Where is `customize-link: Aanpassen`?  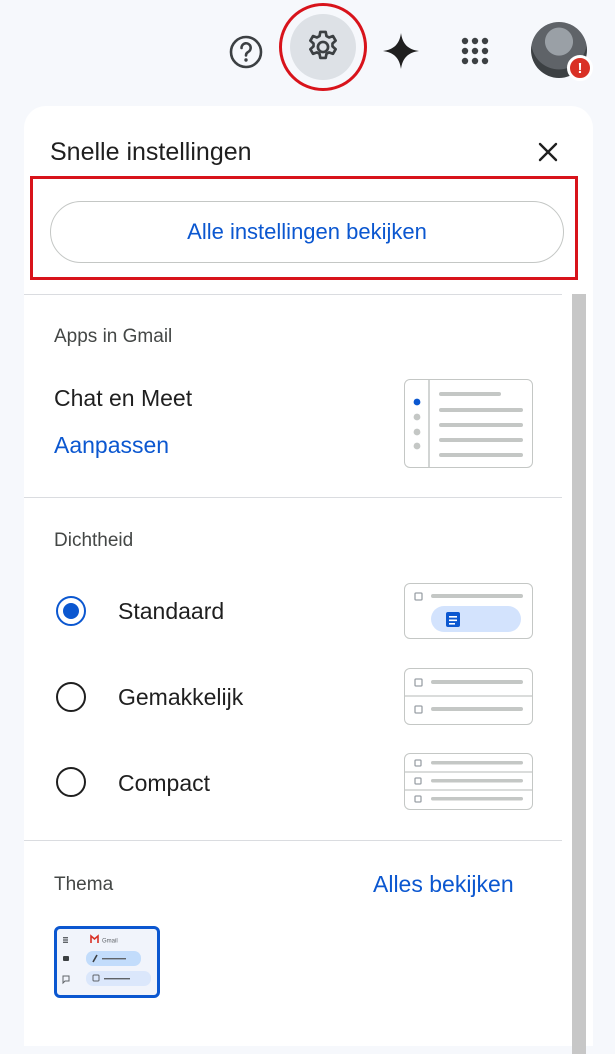
customize-link: Aanpassen is located at coordinates (111, 445).